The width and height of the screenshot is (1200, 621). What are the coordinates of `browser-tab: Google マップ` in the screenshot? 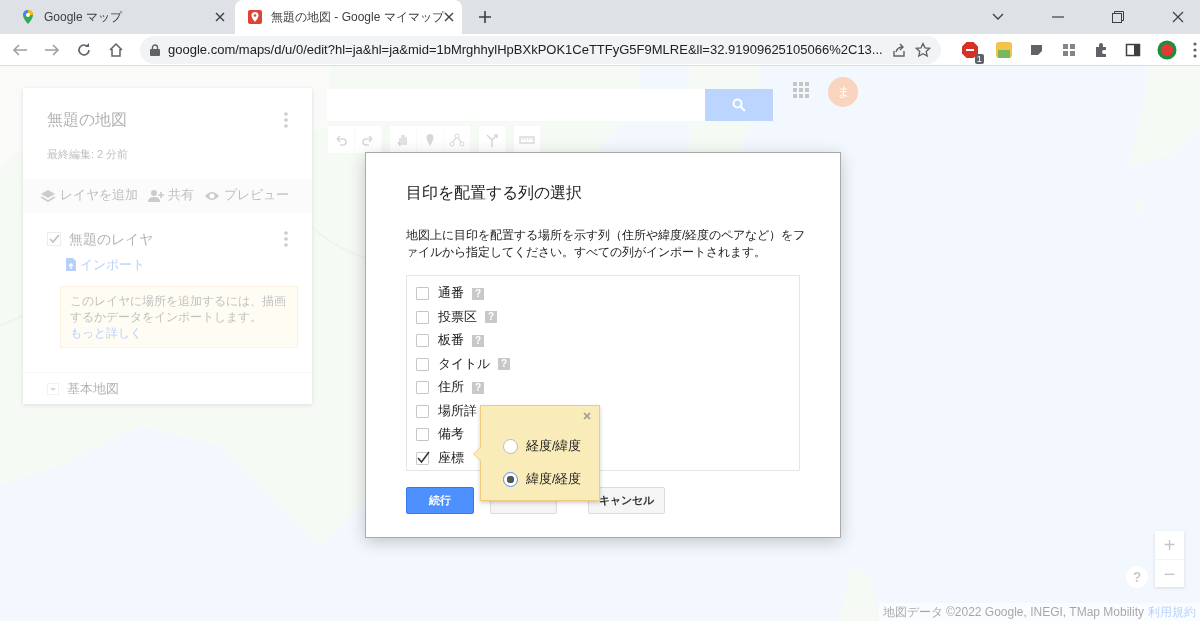 It's located at (121, 17).